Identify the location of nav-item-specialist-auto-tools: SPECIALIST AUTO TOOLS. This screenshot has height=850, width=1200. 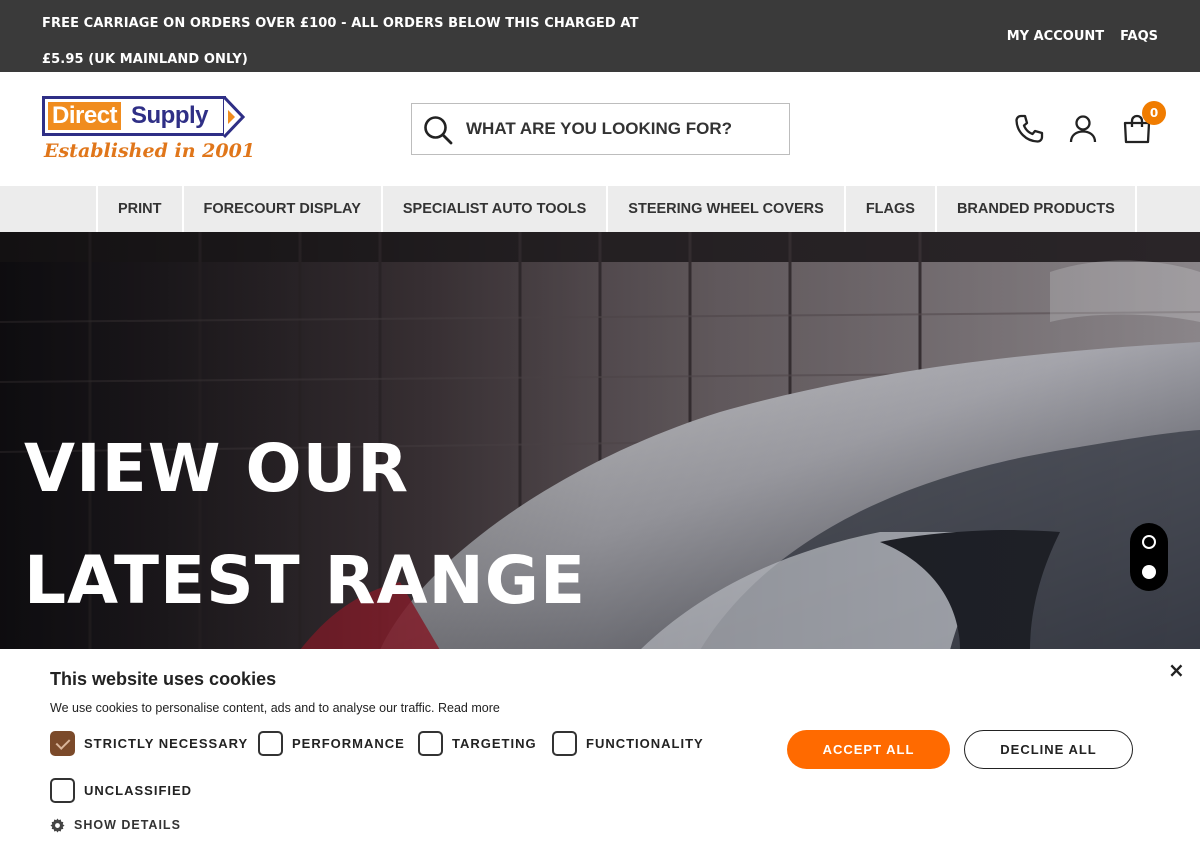
(493, 209).